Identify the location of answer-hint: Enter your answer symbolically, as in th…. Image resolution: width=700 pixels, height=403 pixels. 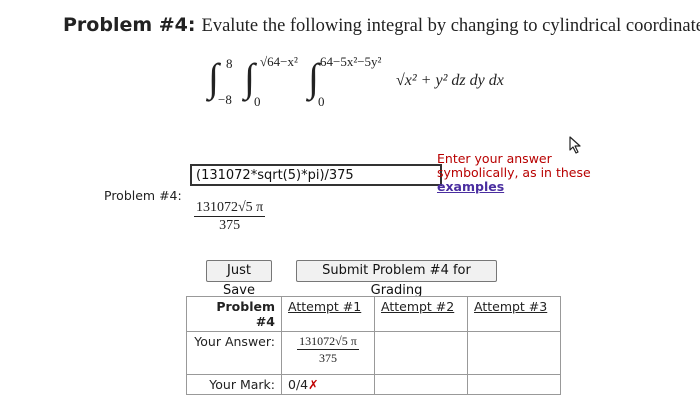
(522, 173).